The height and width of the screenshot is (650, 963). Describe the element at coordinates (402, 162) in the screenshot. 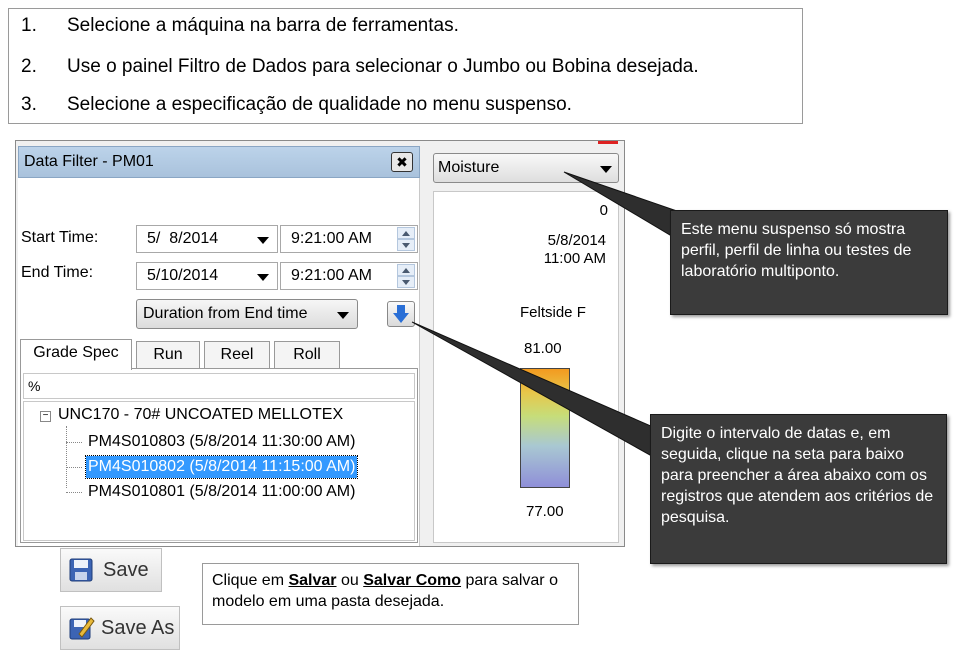

I see `close-icon: ✖` at that location.